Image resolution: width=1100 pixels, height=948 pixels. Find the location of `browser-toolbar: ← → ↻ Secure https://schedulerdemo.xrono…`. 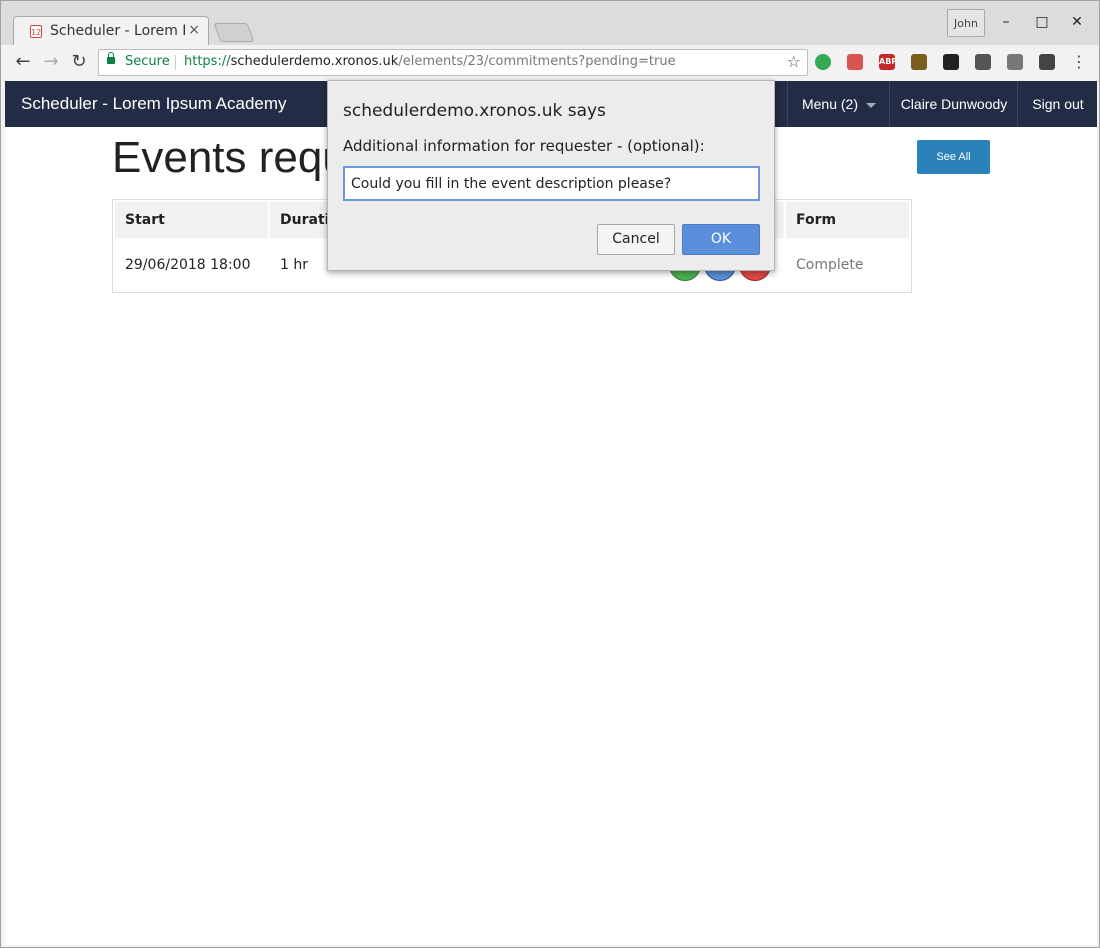

browser-toolbar: ← → ↻ Secure https://schedulerdemo.xrono… is located at coordinates (550, 63).